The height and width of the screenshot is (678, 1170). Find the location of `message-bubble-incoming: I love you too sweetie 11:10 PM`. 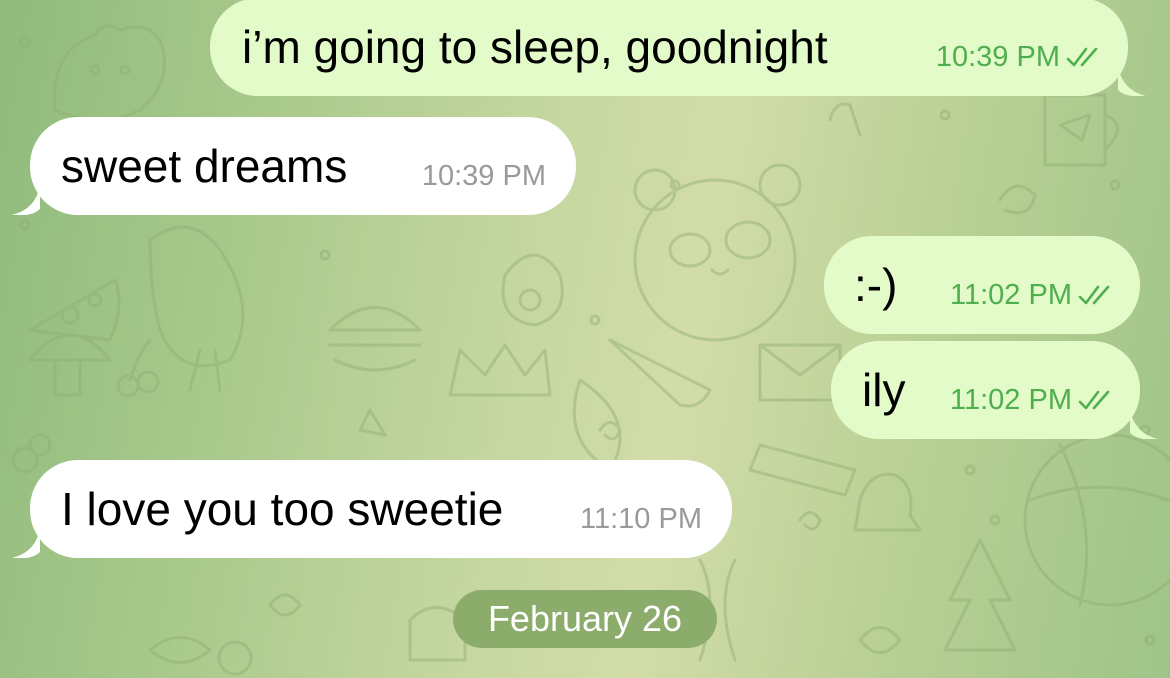

message-bubble-incoming: I love you too sweetie 11:10 PM is located at coordinates (372, 509).